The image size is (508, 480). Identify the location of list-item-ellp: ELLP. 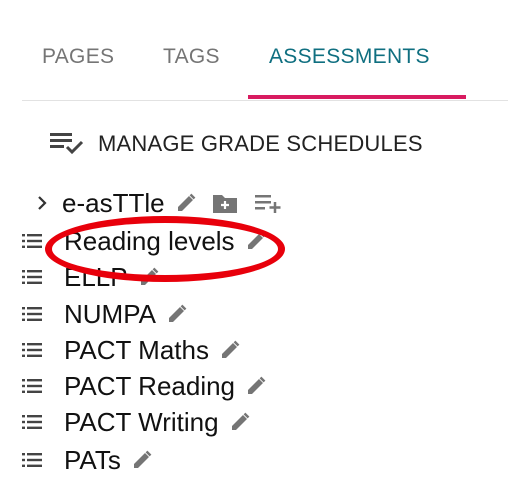
(91, 277).